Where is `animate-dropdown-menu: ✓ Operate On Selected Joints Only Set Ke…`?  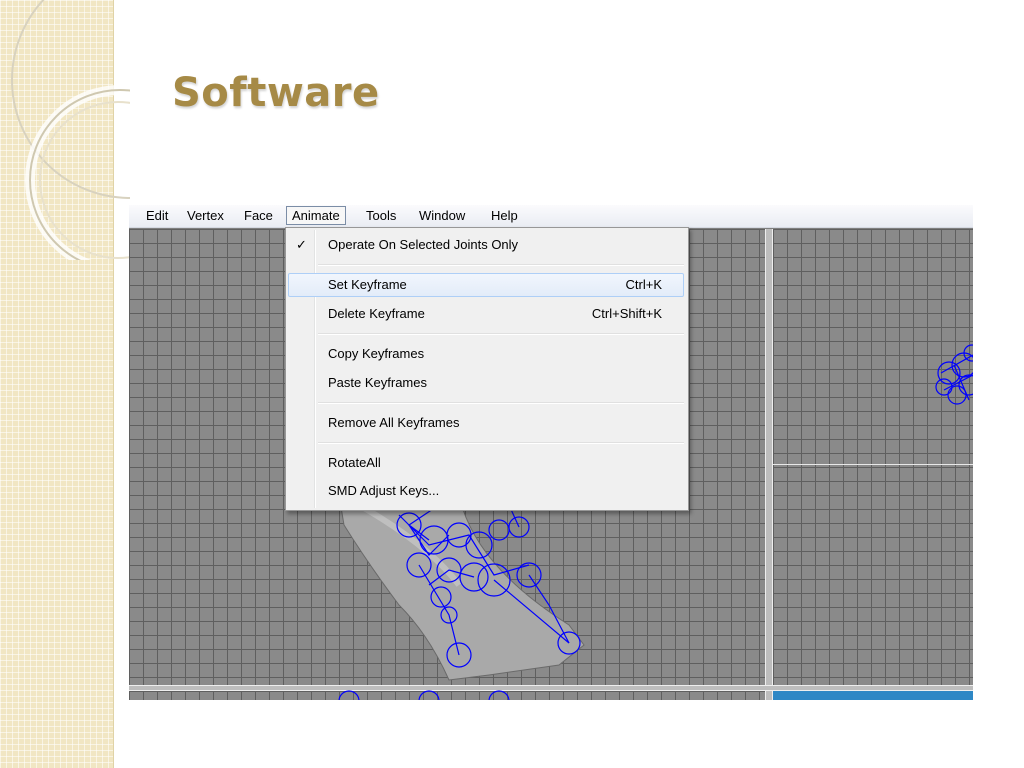
animate-dropdown-menu: ✓ Operate On Selected Joints Only Set Ke… is located at coordinates (487, 369).